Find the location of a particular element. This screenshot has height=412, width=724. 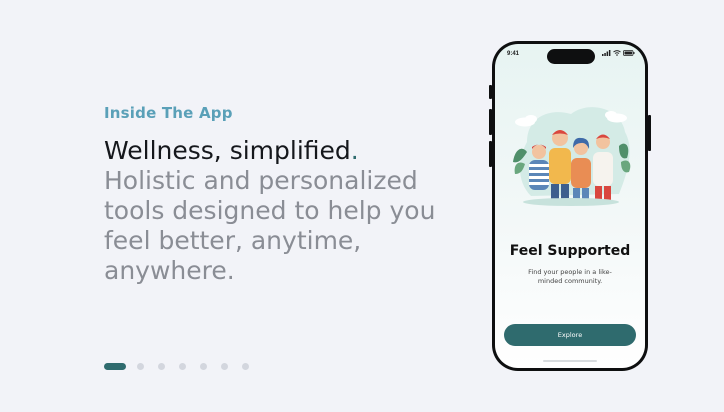

community-illustration is located at coordinates (572, 156).